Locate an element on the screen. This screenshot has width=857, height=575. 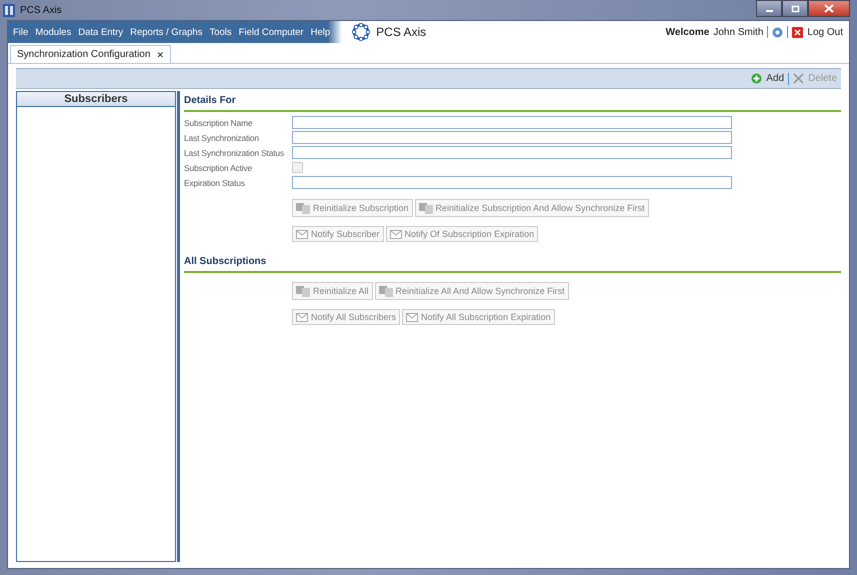
menu-item: Data Entry is located at coordinates (101, 32).